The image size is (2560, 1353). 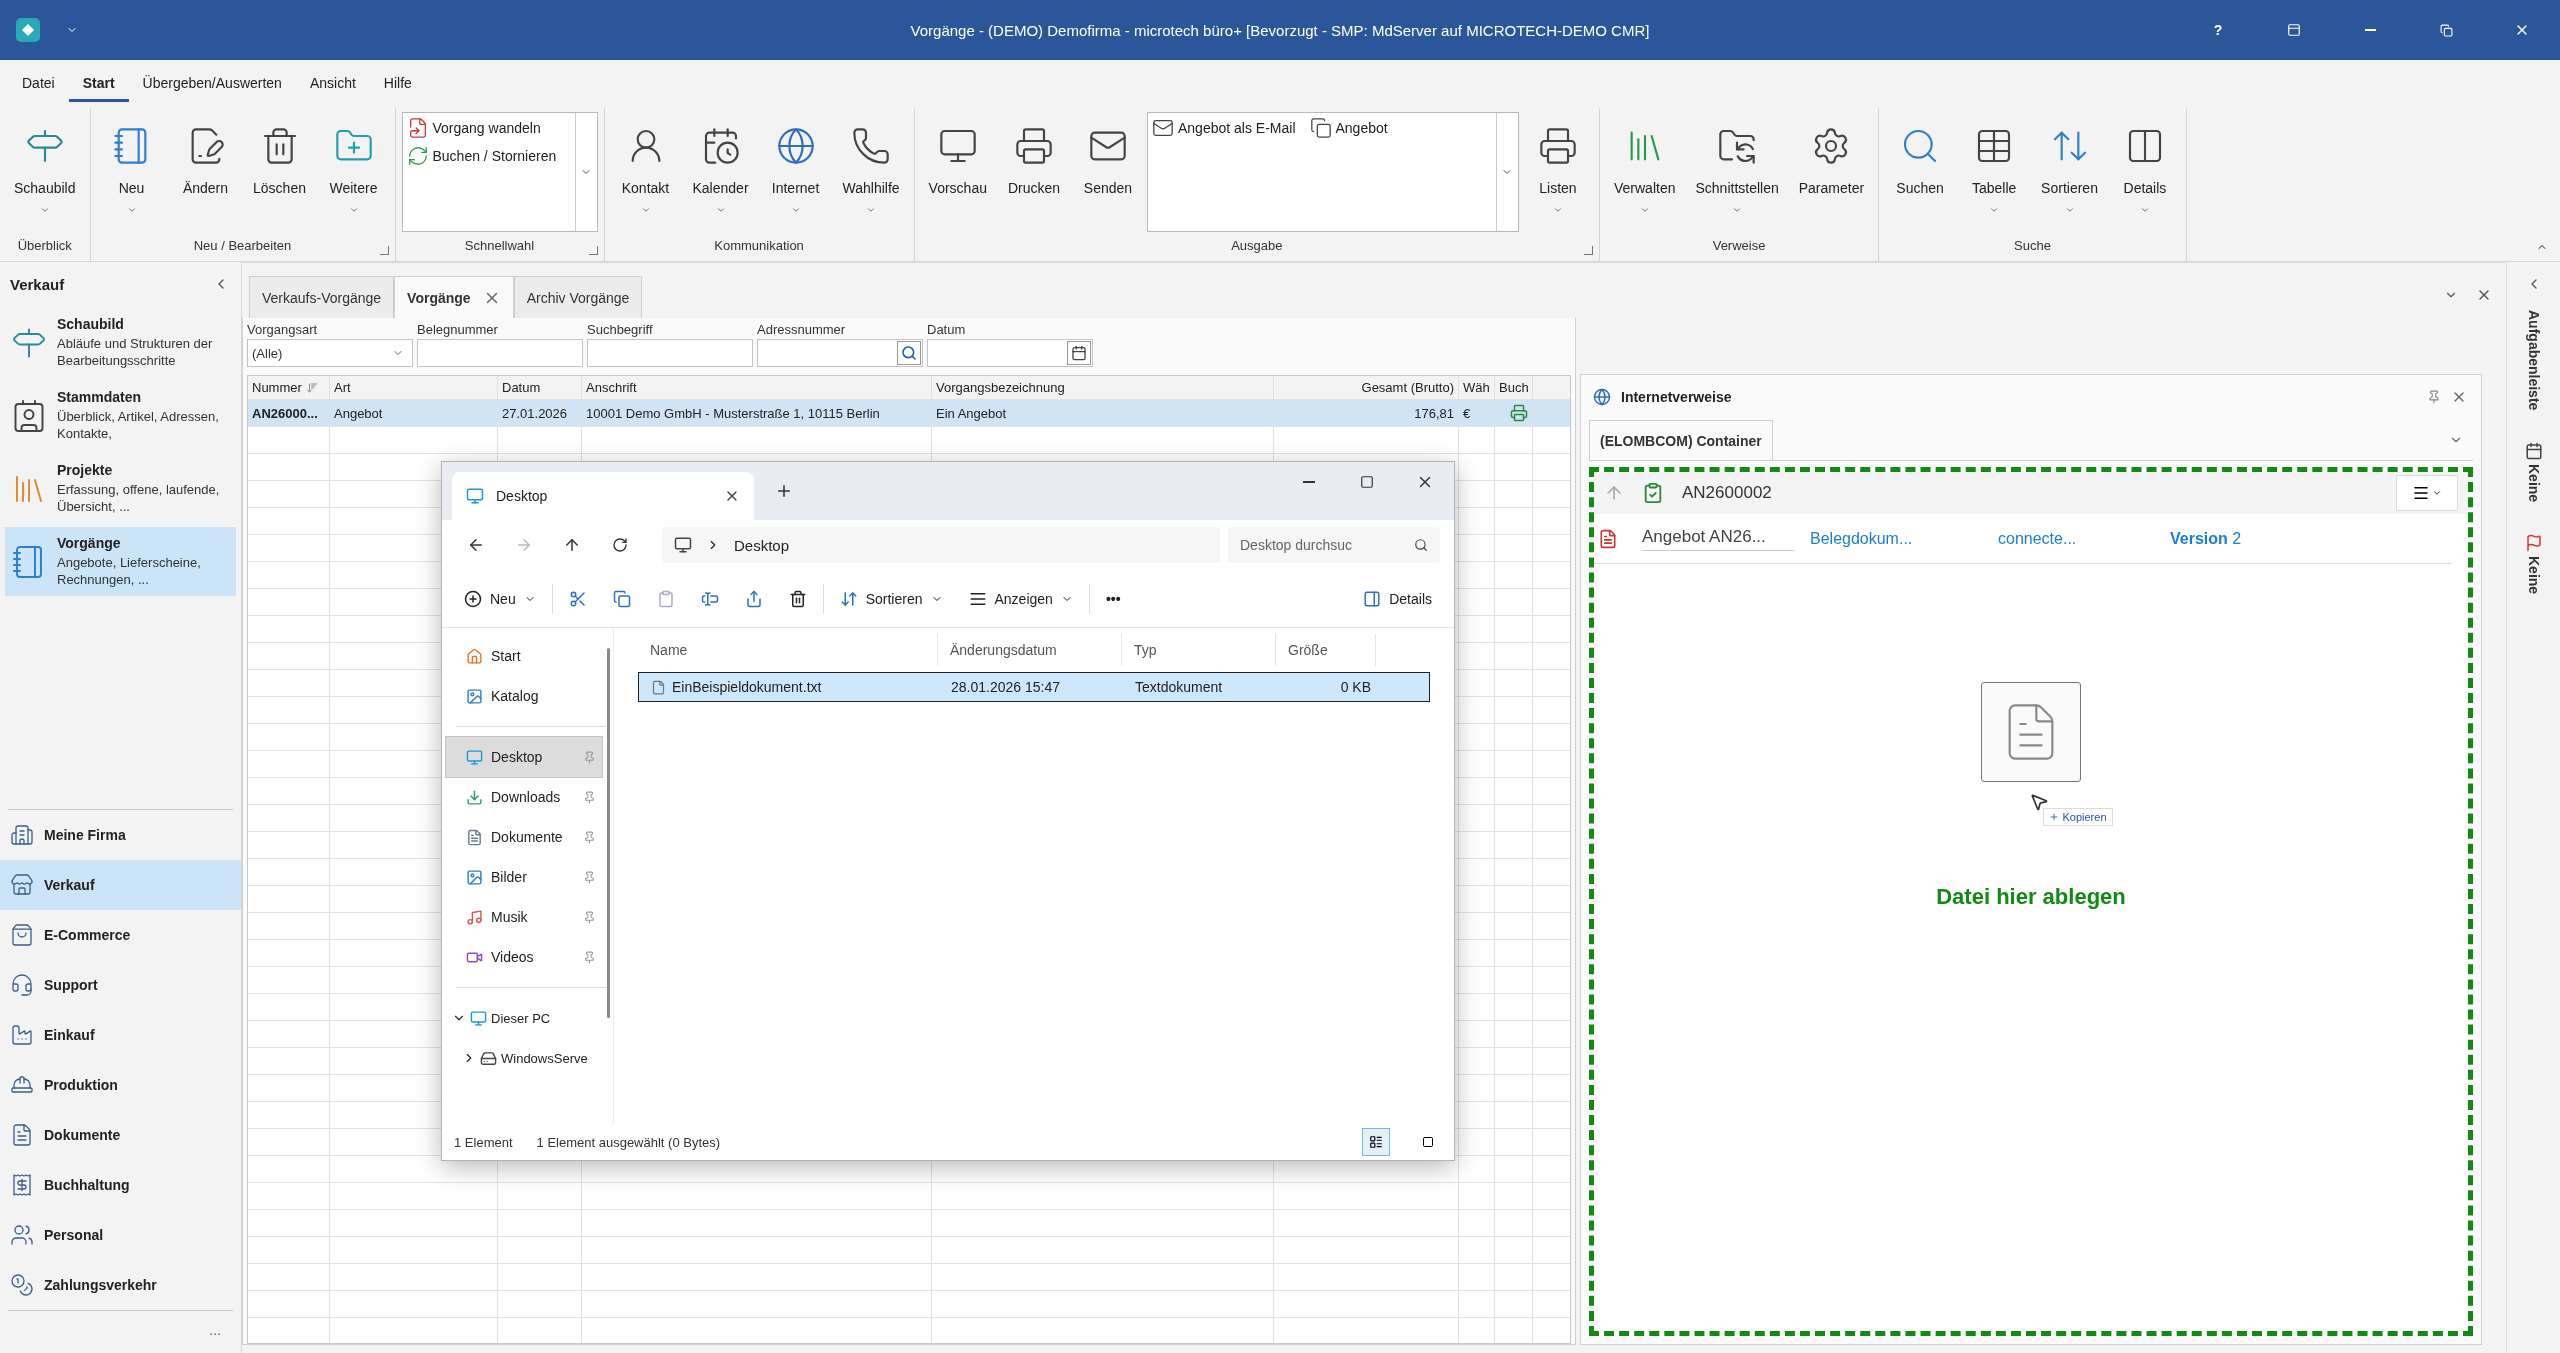 I want to click on ribbon-button: Löschen, so click(x=279, y=170).